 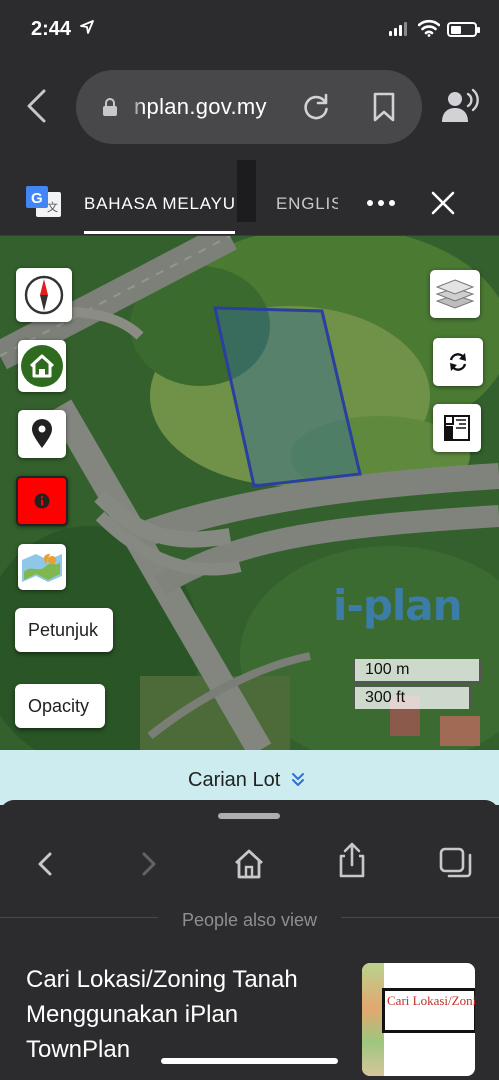 I want to click on more-icon, so click(x=381, y=203).